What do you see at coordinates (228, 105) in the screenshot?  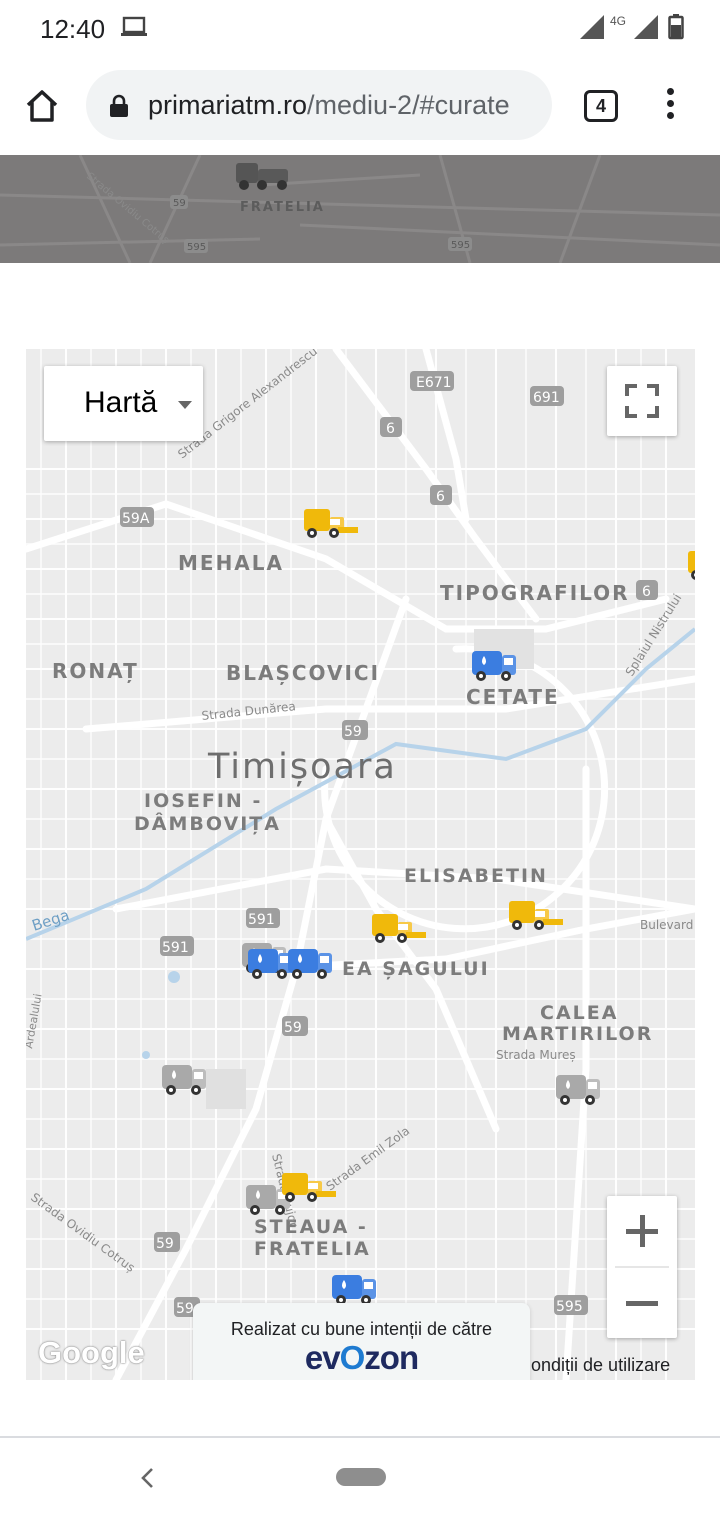 I see `url-host: primariatm.ro` at bounding box center [228, 105].